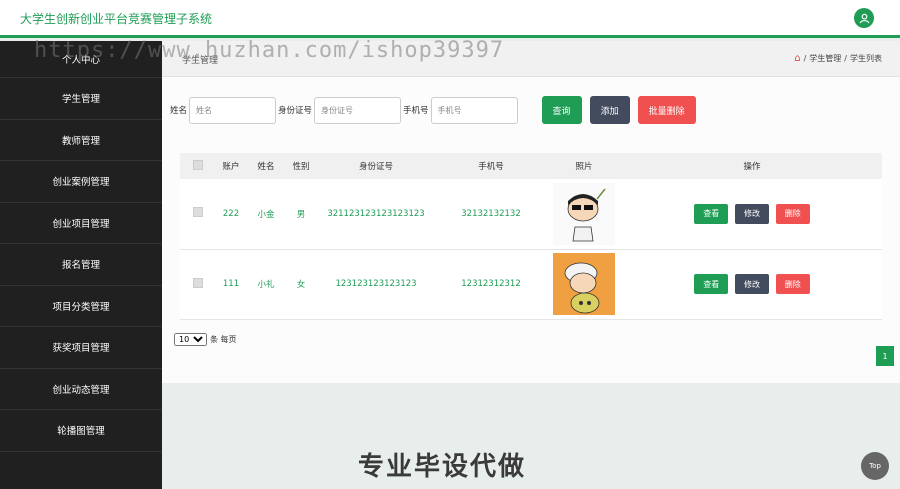  What do you see at coordinates (609, 110) in the screenshot?
I see `add-button: 添加` at bounding box center [609, 110].